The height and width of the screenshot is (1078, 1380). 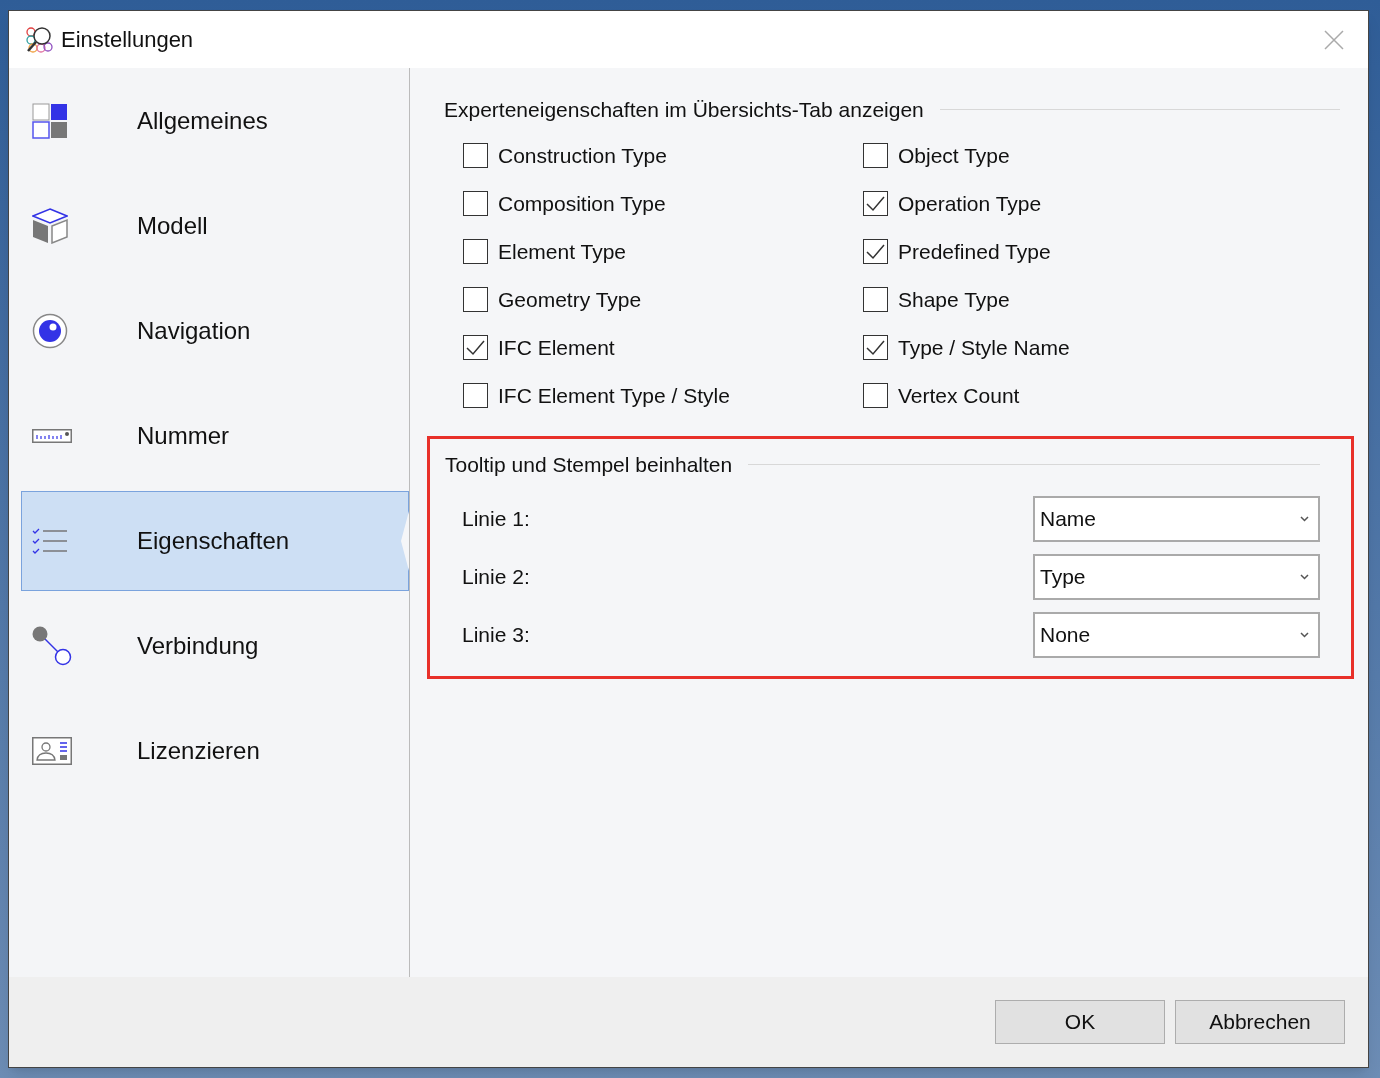 What do you see at coordinates (215, 646) in the screenshot?
I see `sidebar-item: Verbindung` at bounding box center [215, 646].